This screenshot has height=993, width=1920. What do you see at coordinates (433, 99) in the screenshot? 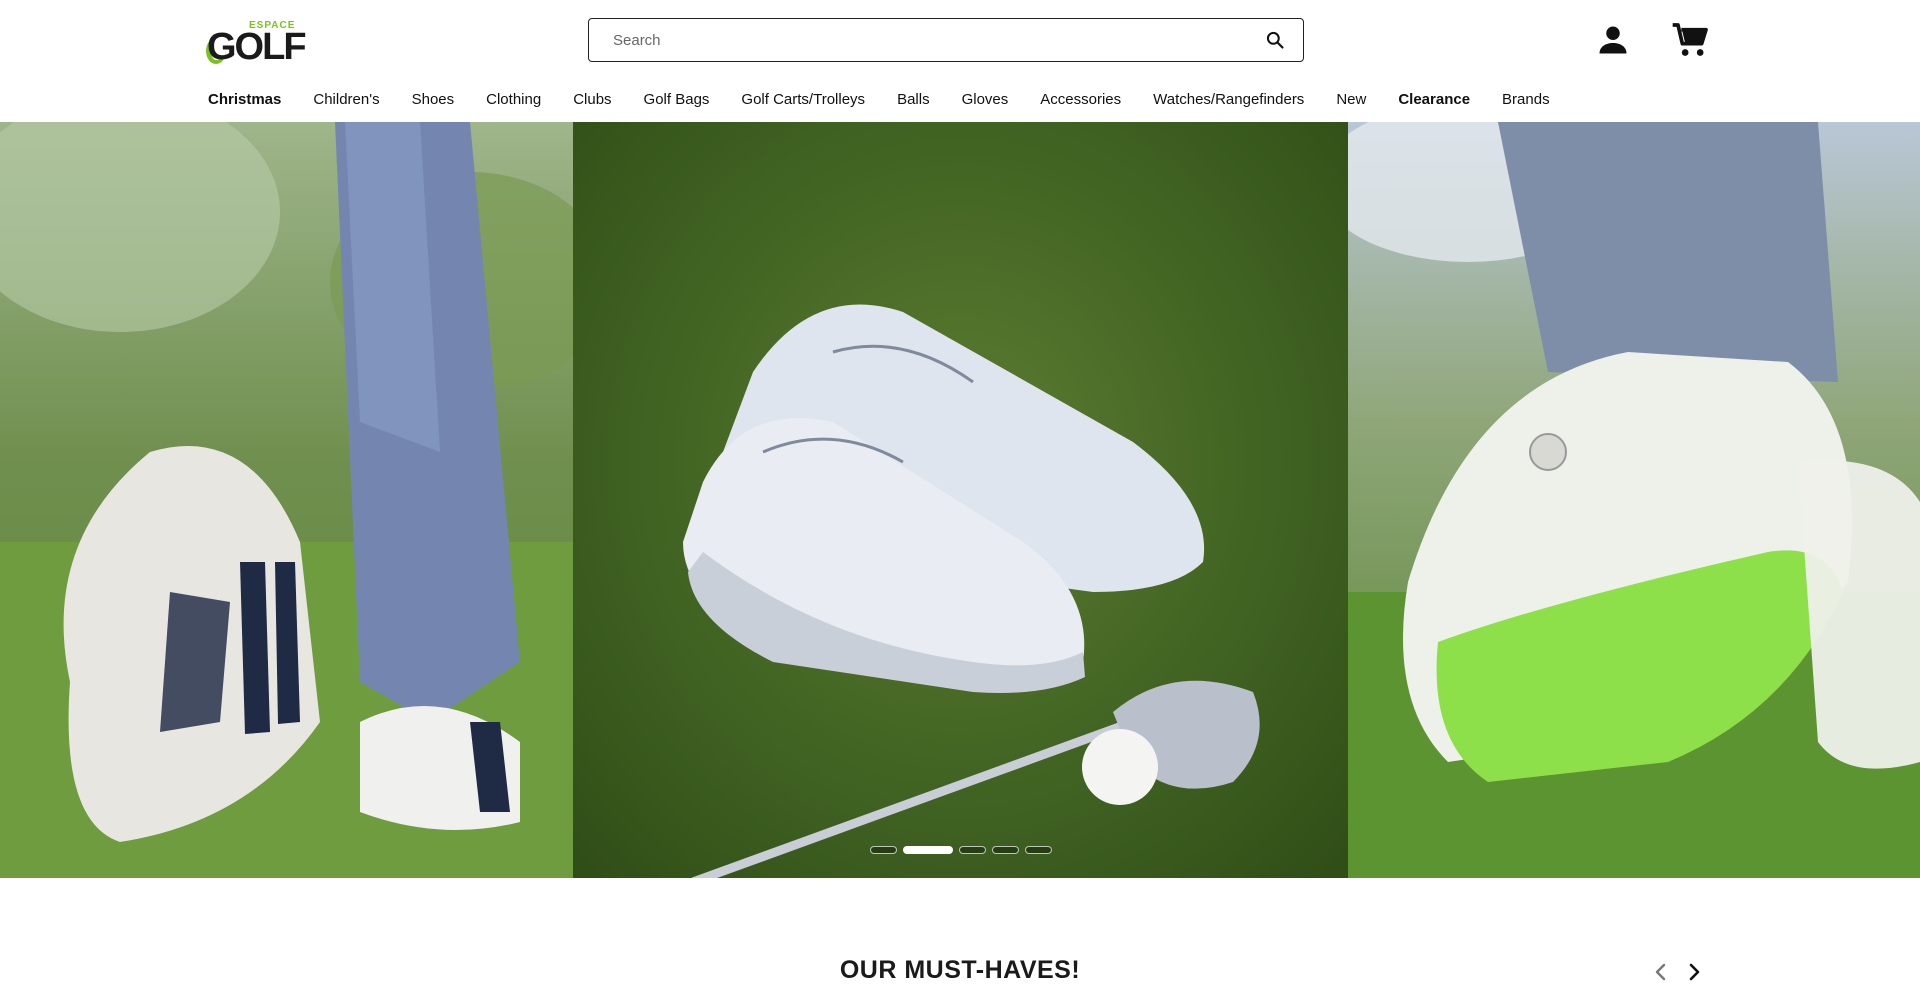
I see `nav-item-shoes: Shoes` at bounding box center [433, 99].